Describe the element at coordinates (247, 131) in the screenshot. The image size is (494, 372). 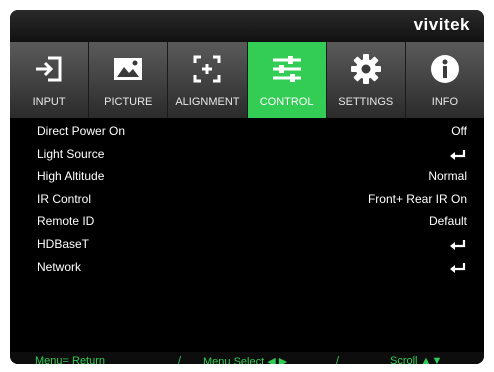
I see `menu-item-direct-power-on: Direct Power On Off` at that location.